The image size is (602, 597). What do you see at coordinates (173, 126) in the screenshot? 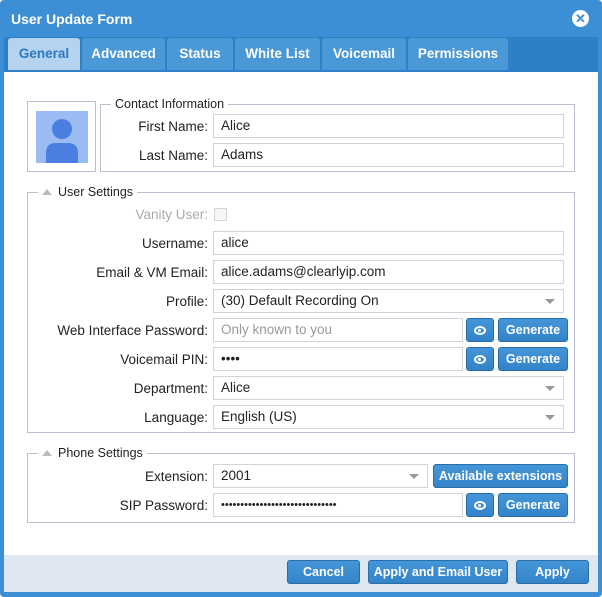
I see `first-name-label: First Name:` at bounding box center [173, 126].